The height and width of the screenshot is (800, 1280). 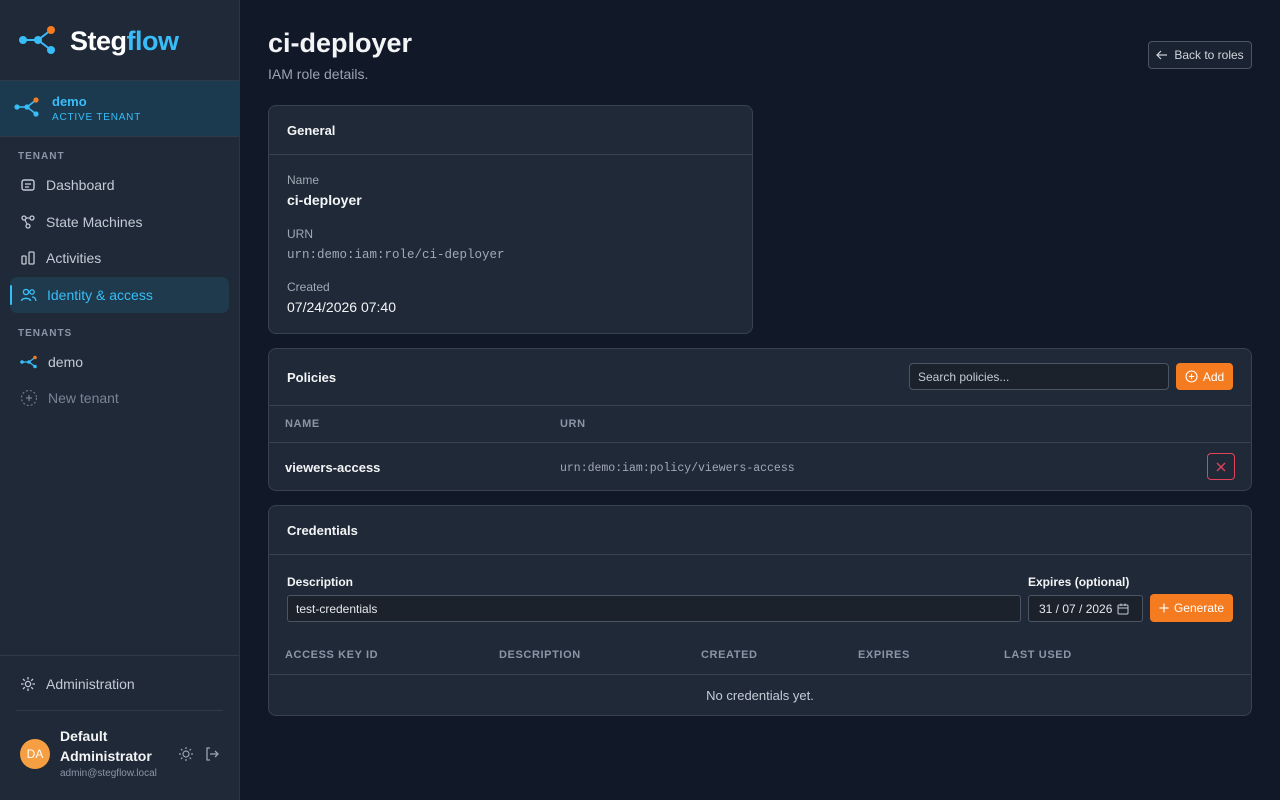 I want to click on description-input: test-credentials, so click(x=654, y=608).